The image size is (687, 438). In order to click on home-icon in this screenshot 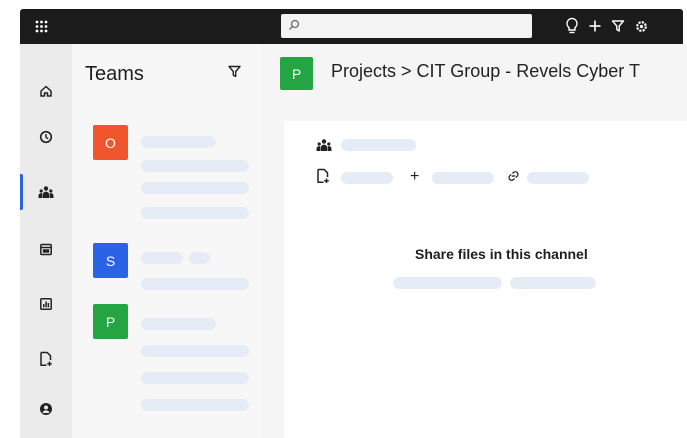, I will do `click(46, 91)`.